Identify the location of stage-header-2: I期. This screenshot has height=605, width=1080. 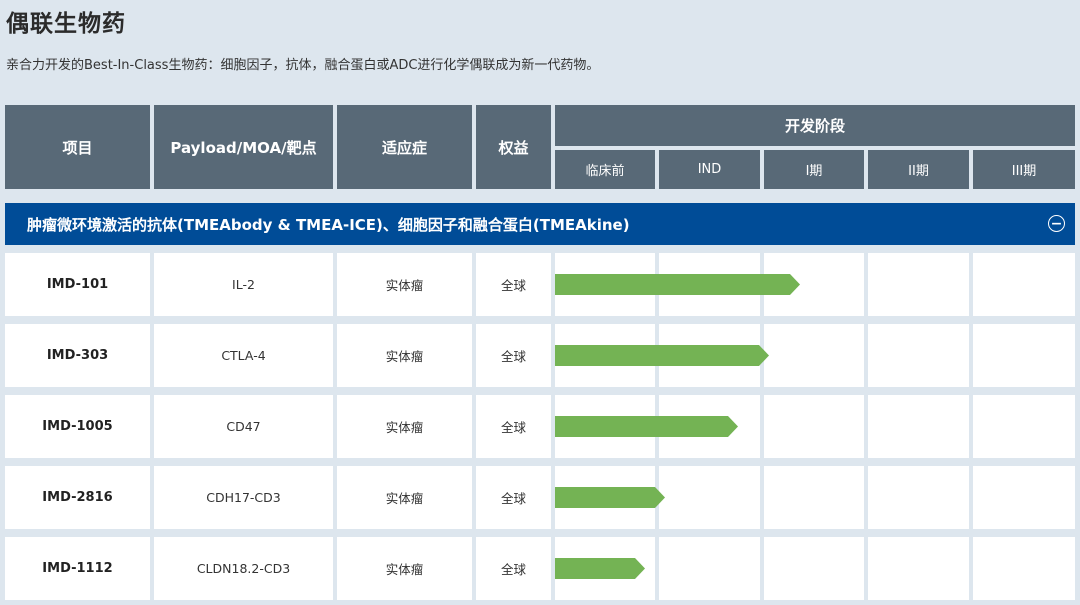
(814, 169).